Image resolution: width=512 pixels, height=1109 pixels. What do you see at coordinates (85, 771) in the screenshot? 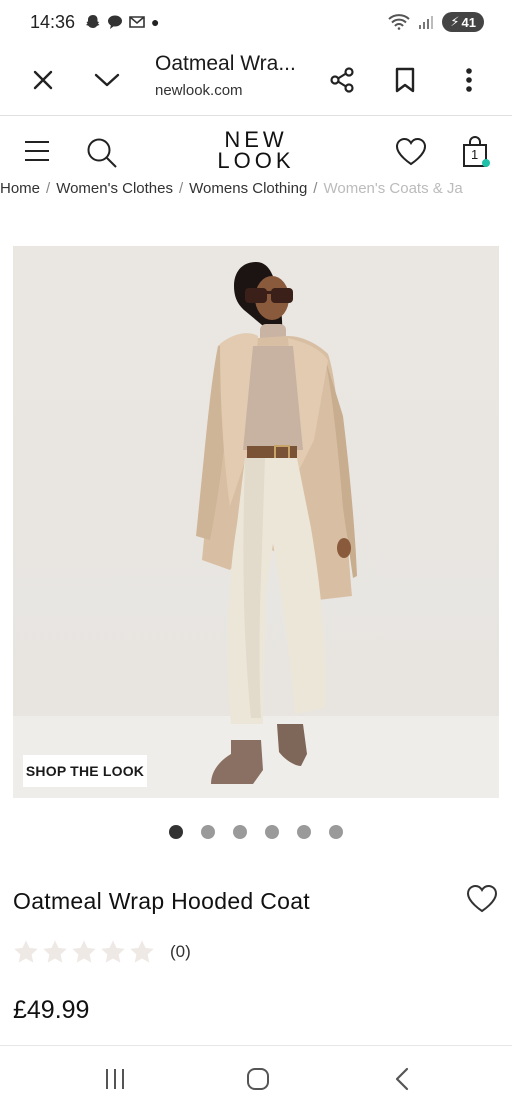
I see `shop-the-look-button: SHOP THE LOOK` at bounding box center [85, 771].